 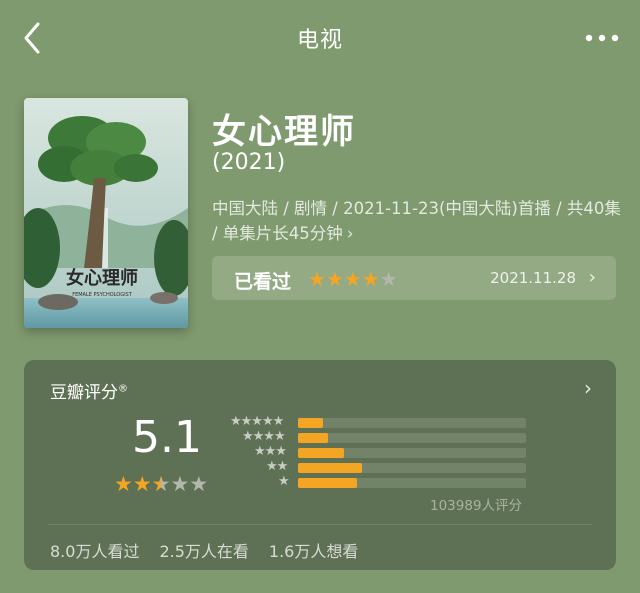 I want to click on rating-title: 豆瓣评分®, so click(x=89, y=390).